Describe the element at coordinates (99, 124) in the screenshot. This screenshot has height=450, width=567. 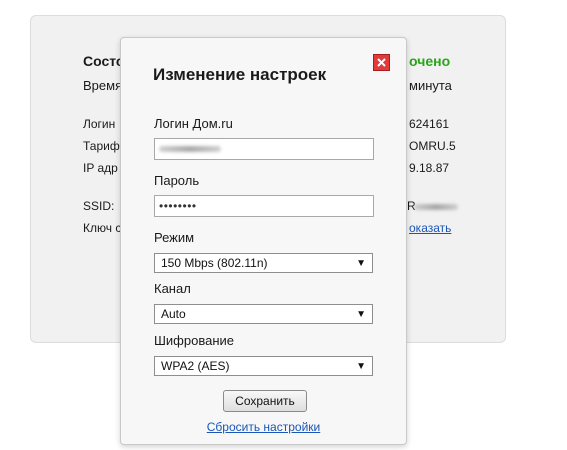
I see `login-label: Логин` at that location.